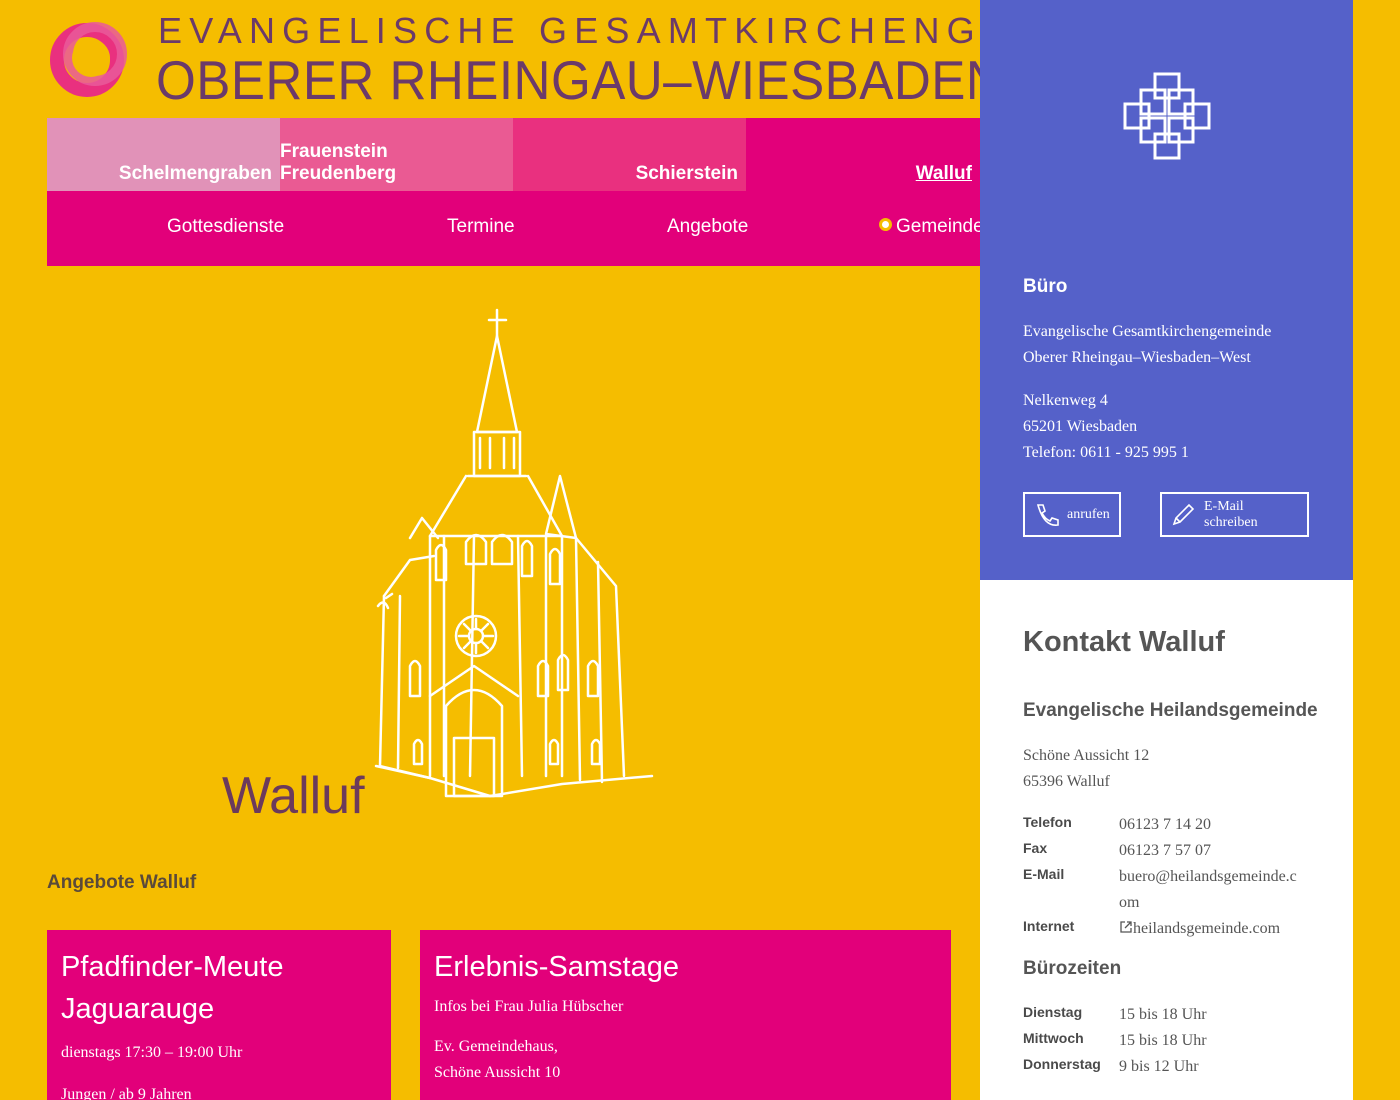  I want to click on contact-phone-row: Telefon 06123 7 14 20, so click(1117, 825).